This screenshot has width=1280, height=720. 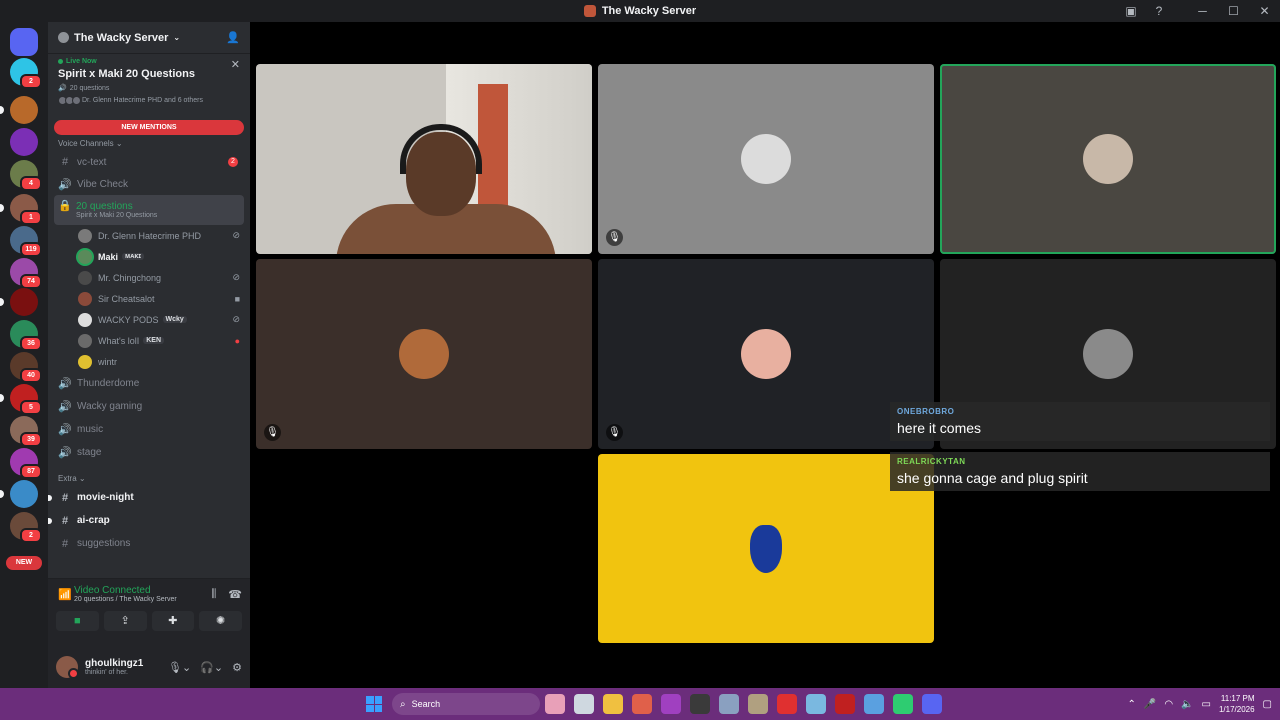 I want to click on server-icon-bot-server: 2, so click(x=26, y=73).